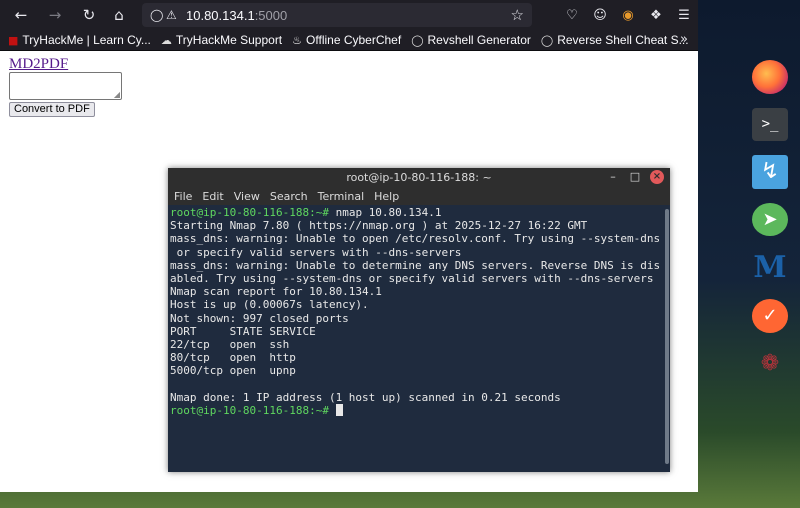 The width and height of the screenshot is (800, 508). What do you see at coordinates (230, 344) in the screenshot?
I see `terminal-line: 22/tcp open ssh` at bounding box center [230, 344].